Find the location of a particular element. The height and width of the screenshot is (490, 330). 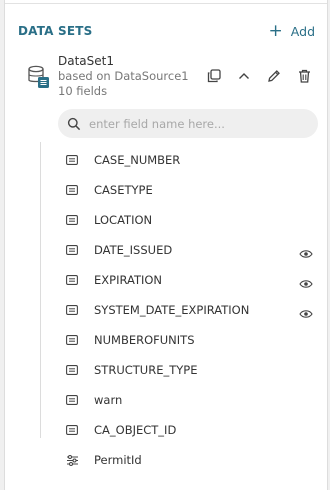

dataset-source: based on DataSource1 is located at coordinates (123, 76).